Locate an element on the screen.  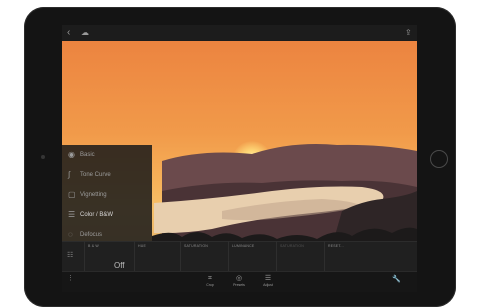
crop-button: ⌗ Crop is located at coordinates (210, 281).